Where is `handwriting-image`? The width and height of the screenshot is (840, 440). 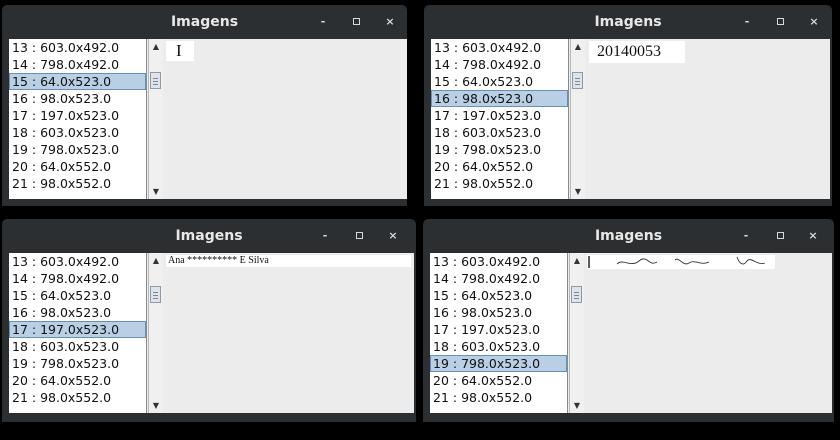 handwriting-image is located at coordinates (677, 262).